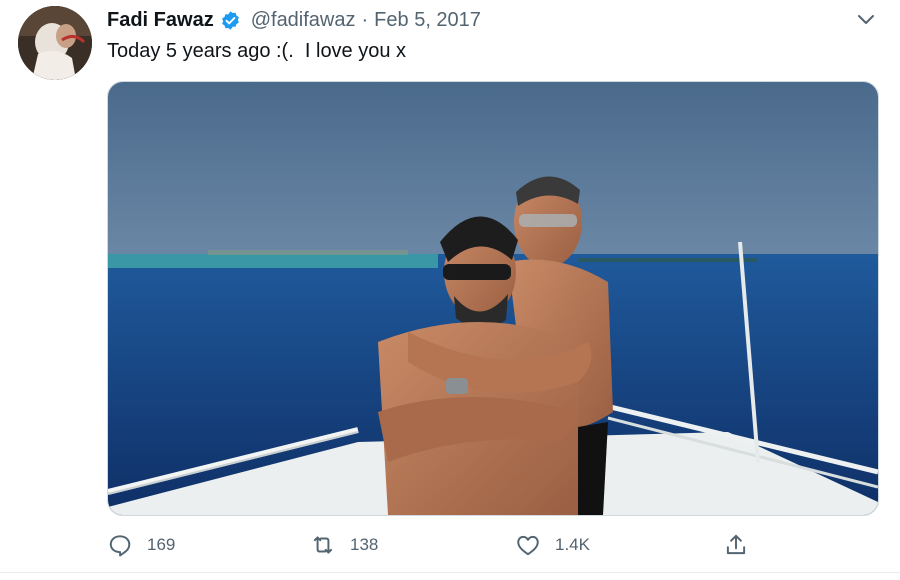 The height and width of the screenshot is (580, 900). Describe the element at coordinates (344, 545) in the screenshot. I see `retweet-button: 138` at that location.